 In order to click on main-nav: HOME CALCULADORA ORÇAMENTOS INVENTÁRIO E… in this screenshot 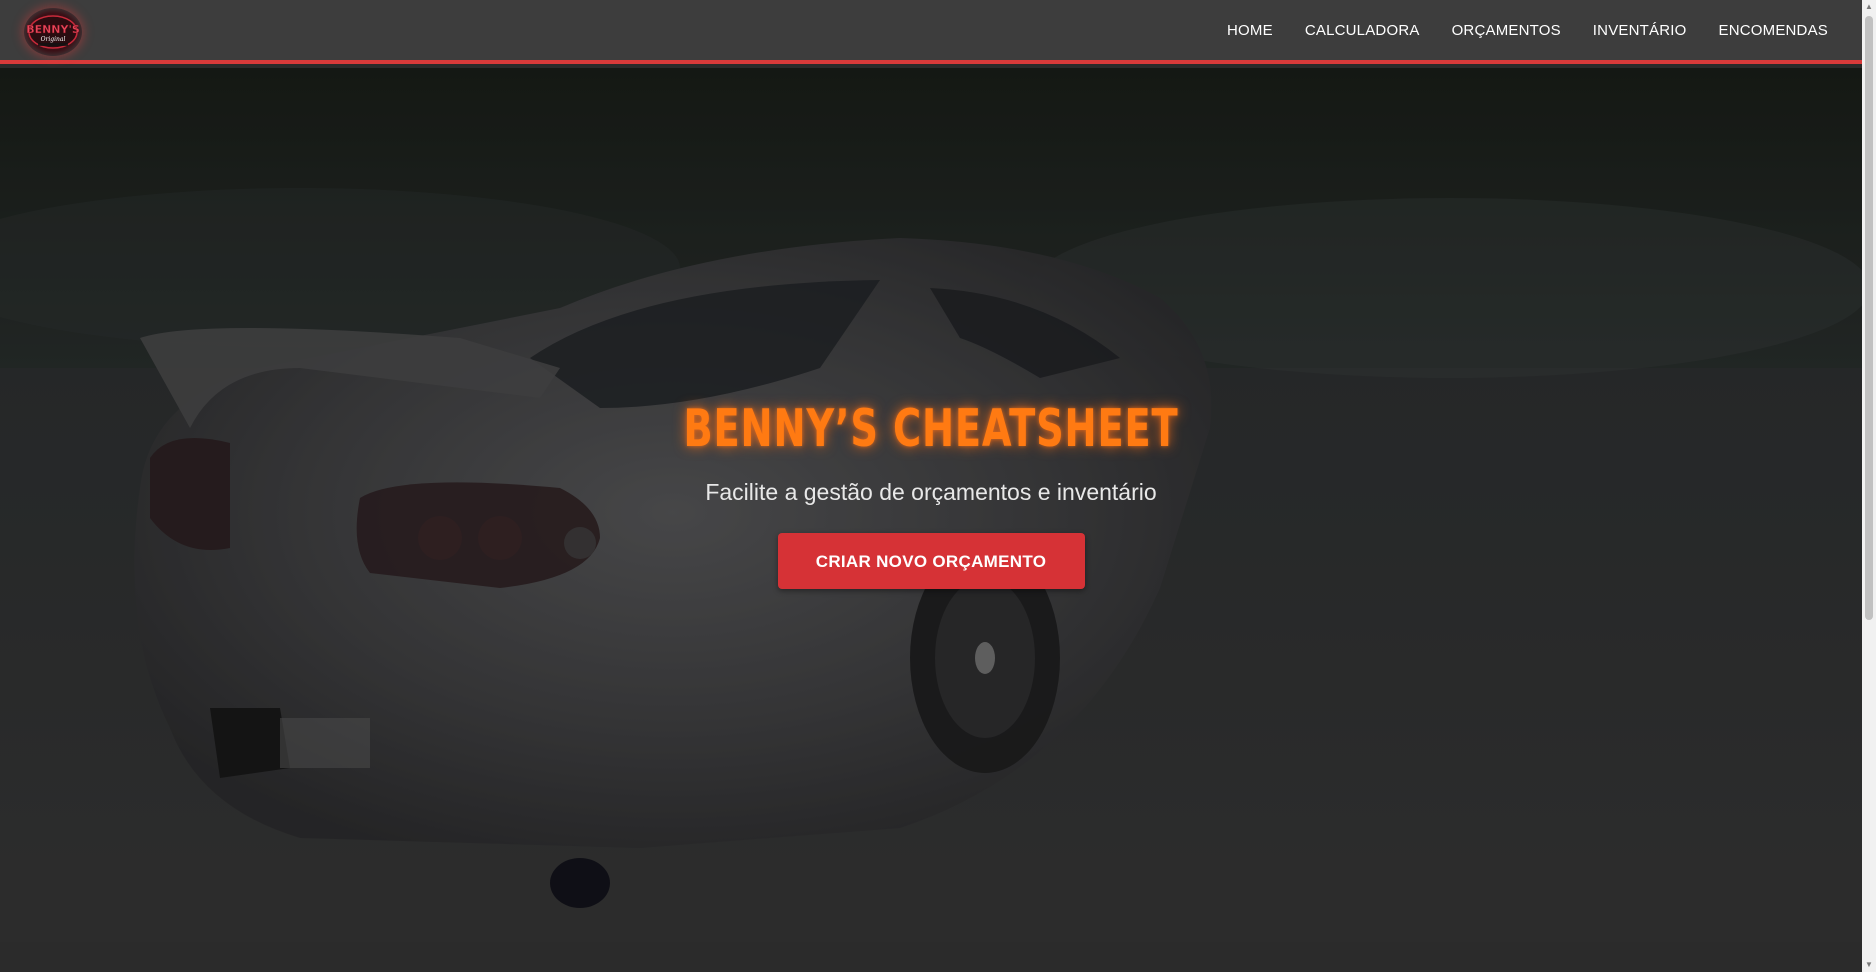, I will do `click(1511, 30)`.